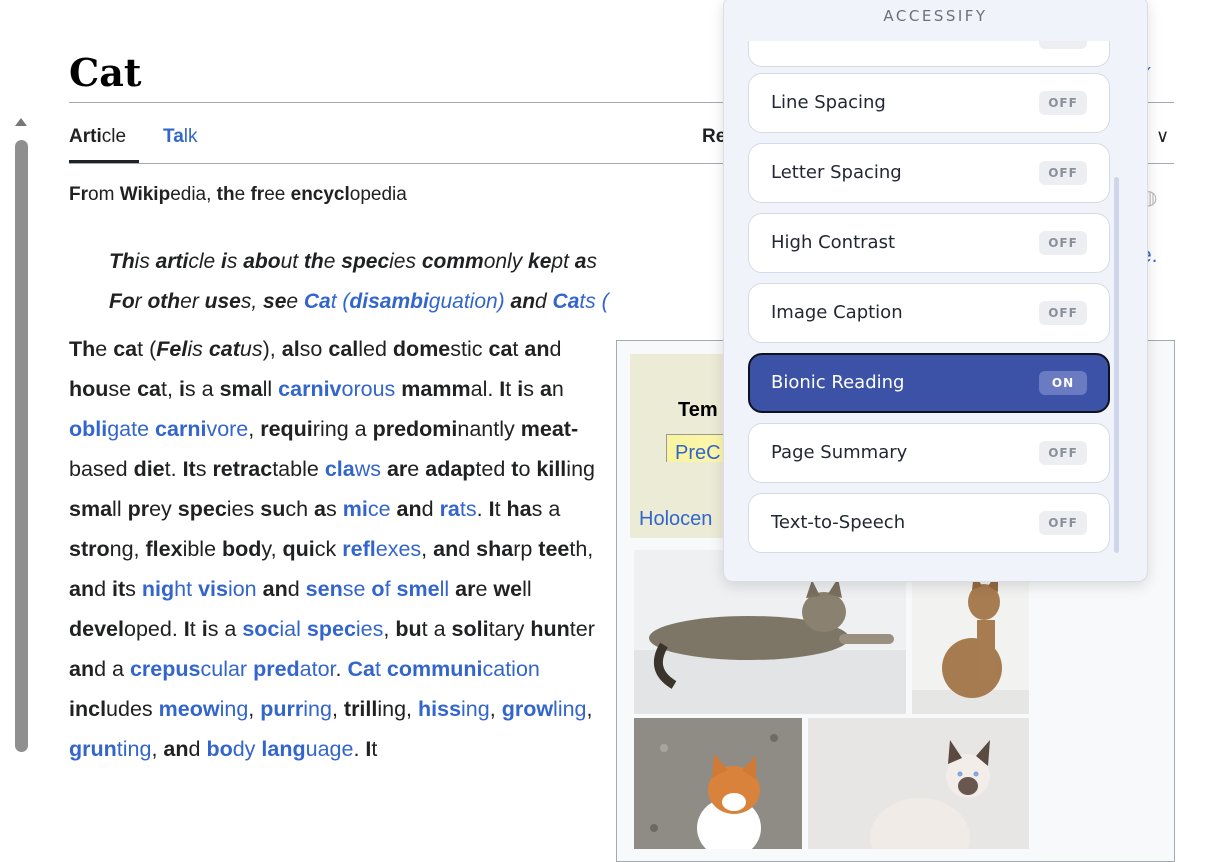  Describe the element at coordinates (454, 709) in the screenshot. I see `link-hissing: hissing` at that location.